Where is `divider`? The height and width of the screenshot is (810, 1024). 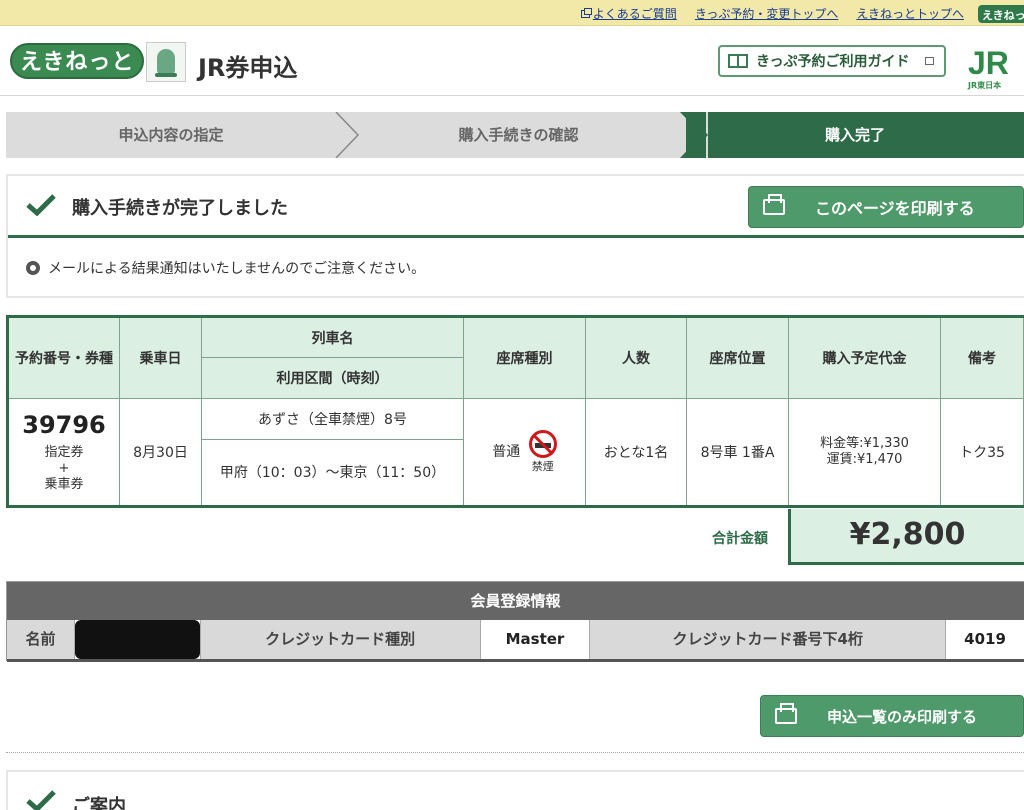 divider is located at coordinates (515, 752).